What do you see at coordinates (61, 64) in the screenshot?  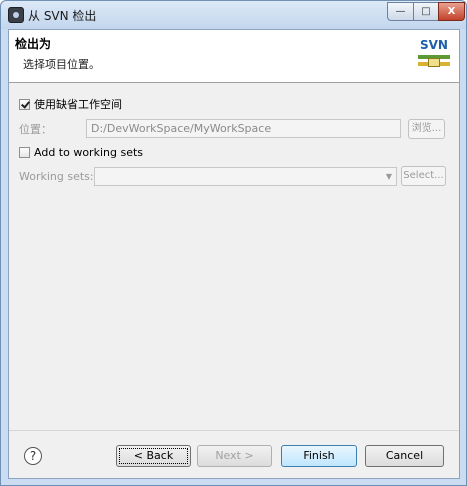 I see `page-description: 选择项目位置。` at bounding box center [61, 64].